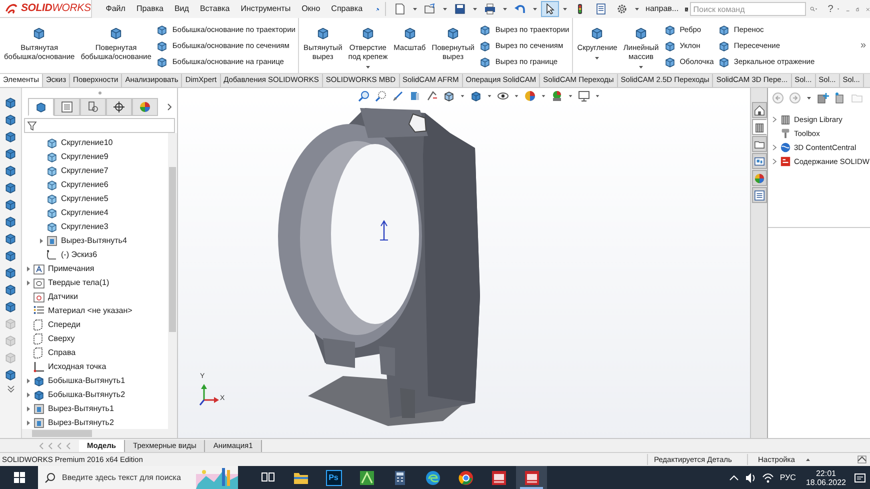 This screenshot has height=489, width=870. What do you see at coordinates (531, 477) in the screenshot?
I see `taskbar-app-button` at bounding box center [531, 477].